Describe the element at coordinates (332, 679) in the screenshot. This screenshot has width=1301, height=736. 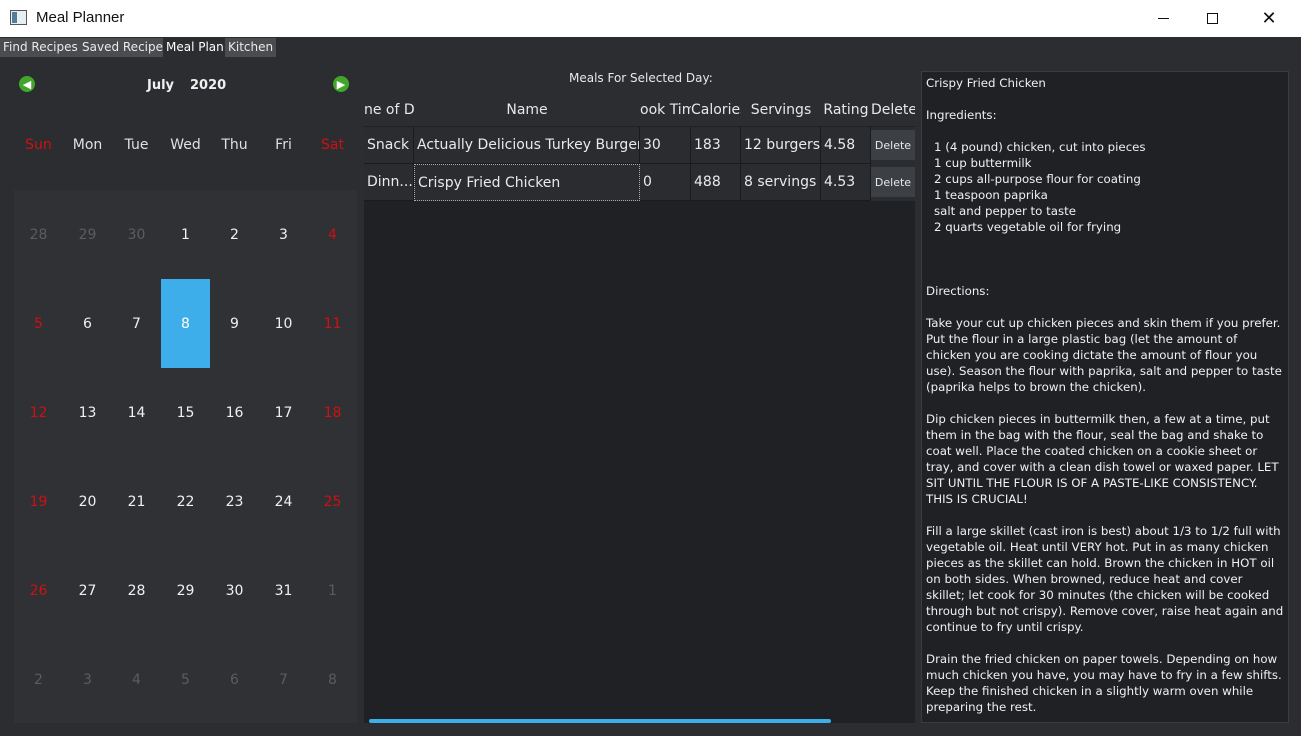
I see `calendar-day: 8` at that location.